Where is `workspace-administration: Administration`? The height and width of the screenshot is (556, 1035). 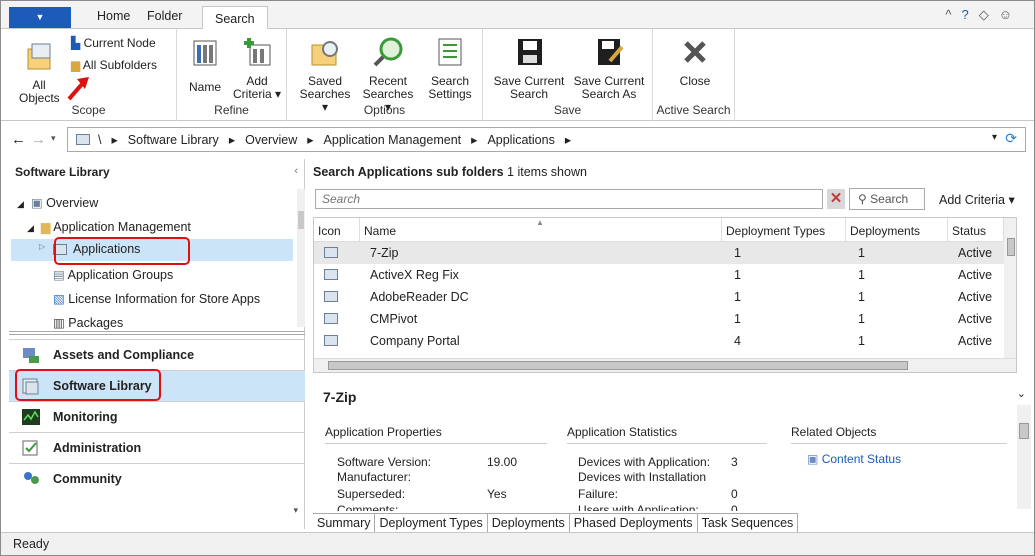
workspace-administration: Administration is located at coordinates (157, 447).